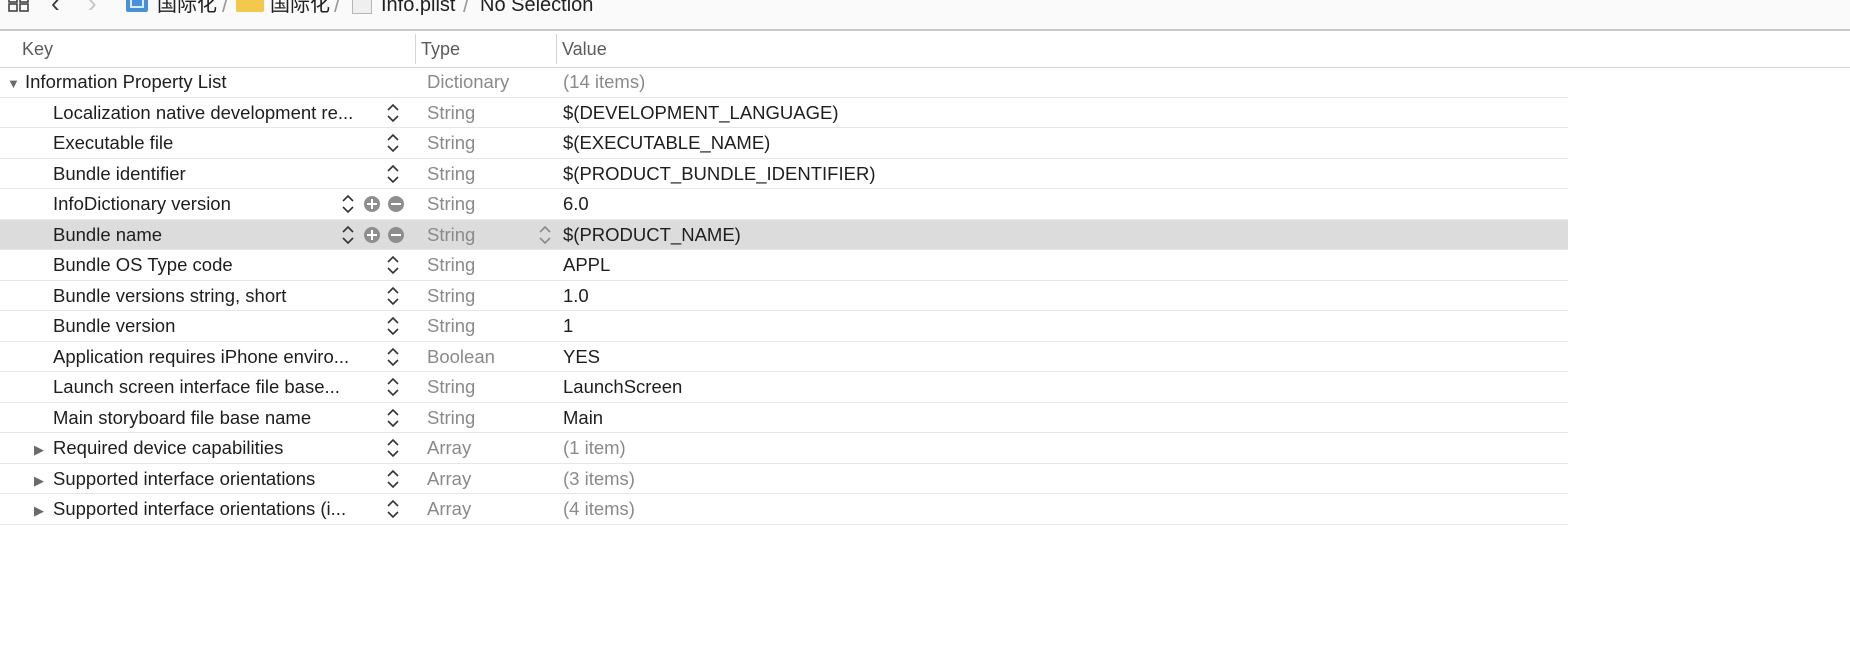 The image size is (1850, 658). What do you see at coordinates (586, 265) in the screenshot?
I see `row-value: APPL` at bounding box center [586, 265].